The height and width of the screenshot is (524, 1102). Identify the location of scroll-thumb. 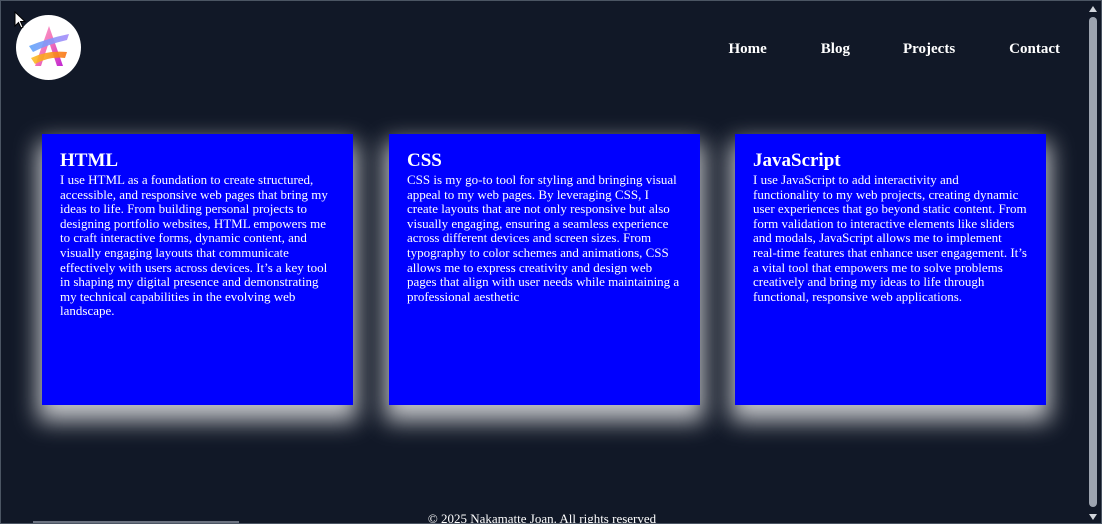
(1093, 262).